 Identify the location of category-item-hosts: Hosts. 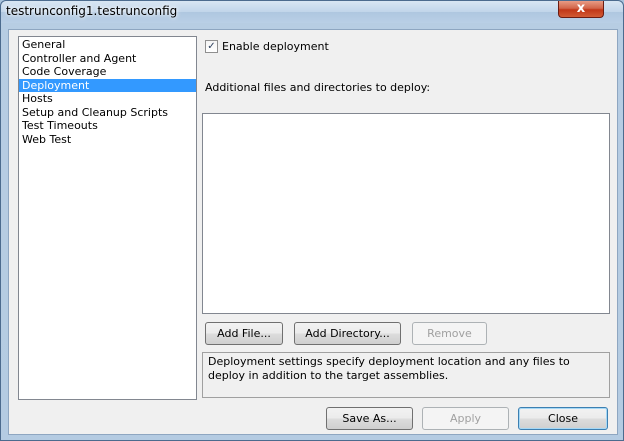
(107, 99).